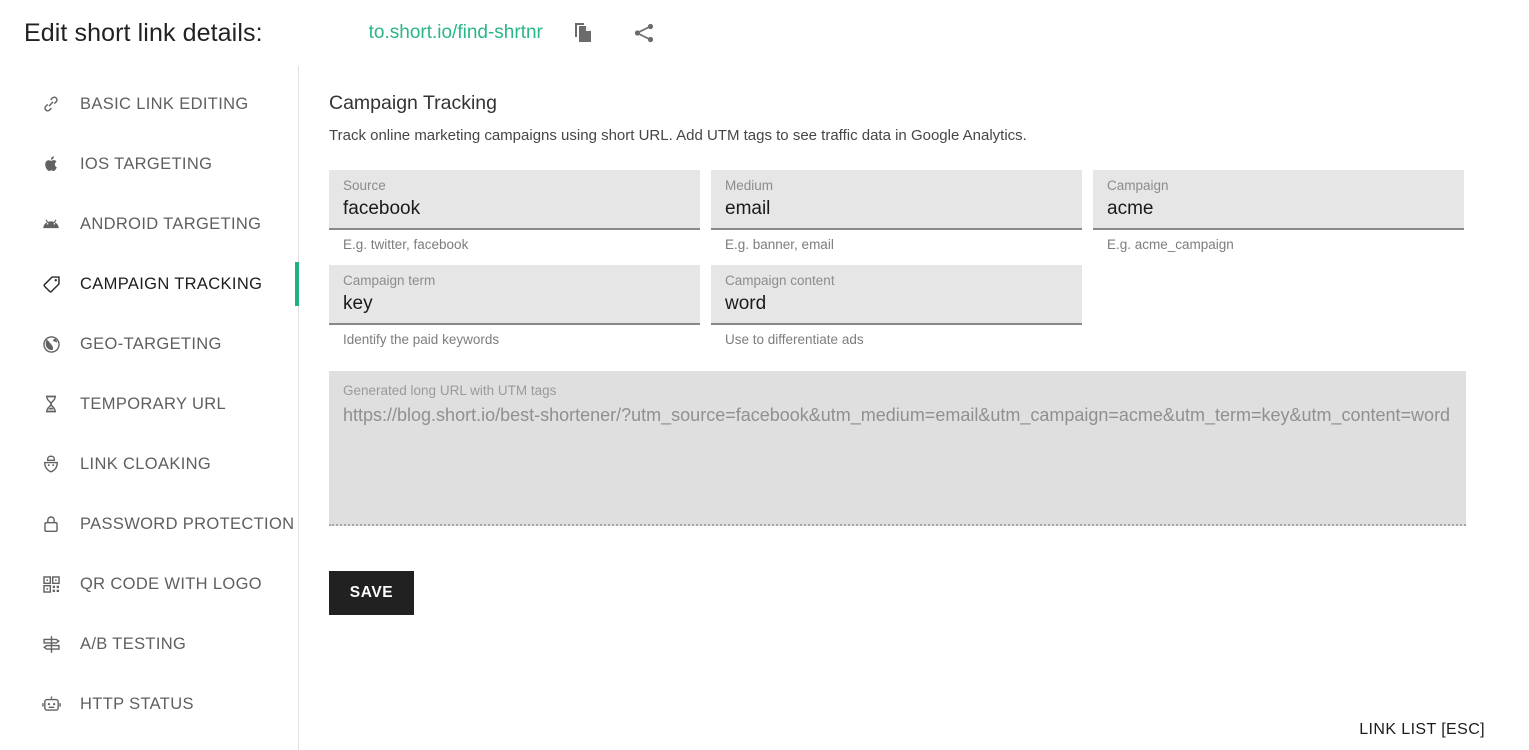 This screenshot has height=750, width=1529. I want to click on source-hint: E.g. twitter, facebook, so click(406, 244).